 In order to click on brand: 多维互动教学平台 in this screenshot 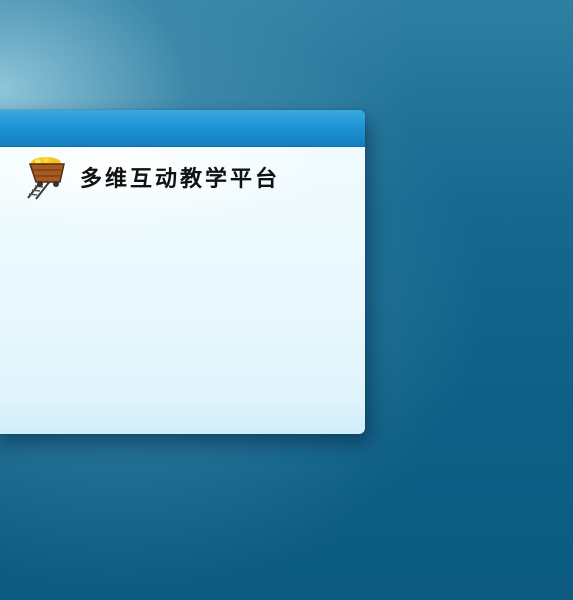, I will do `click(152, 177)`.